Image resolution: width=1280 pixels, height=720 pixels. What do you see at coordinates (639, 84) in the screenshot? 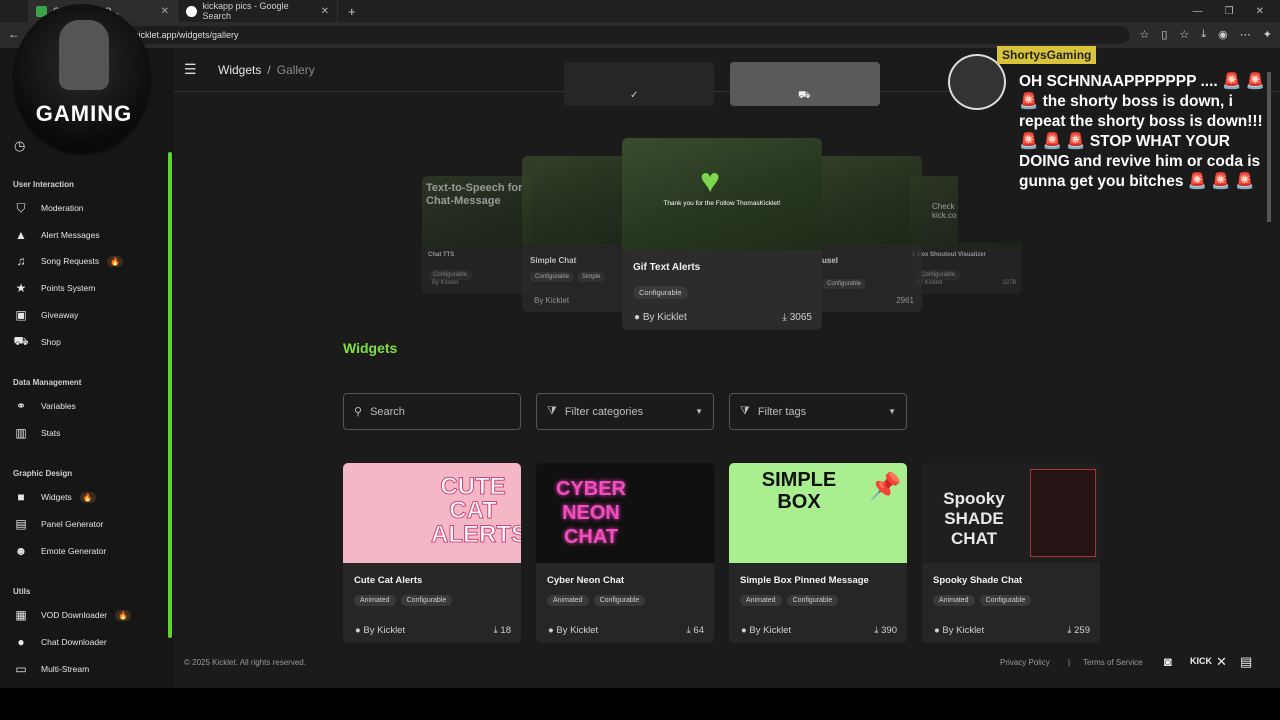
I see `blurred-button: ✓` at bounding box center [639, 84].